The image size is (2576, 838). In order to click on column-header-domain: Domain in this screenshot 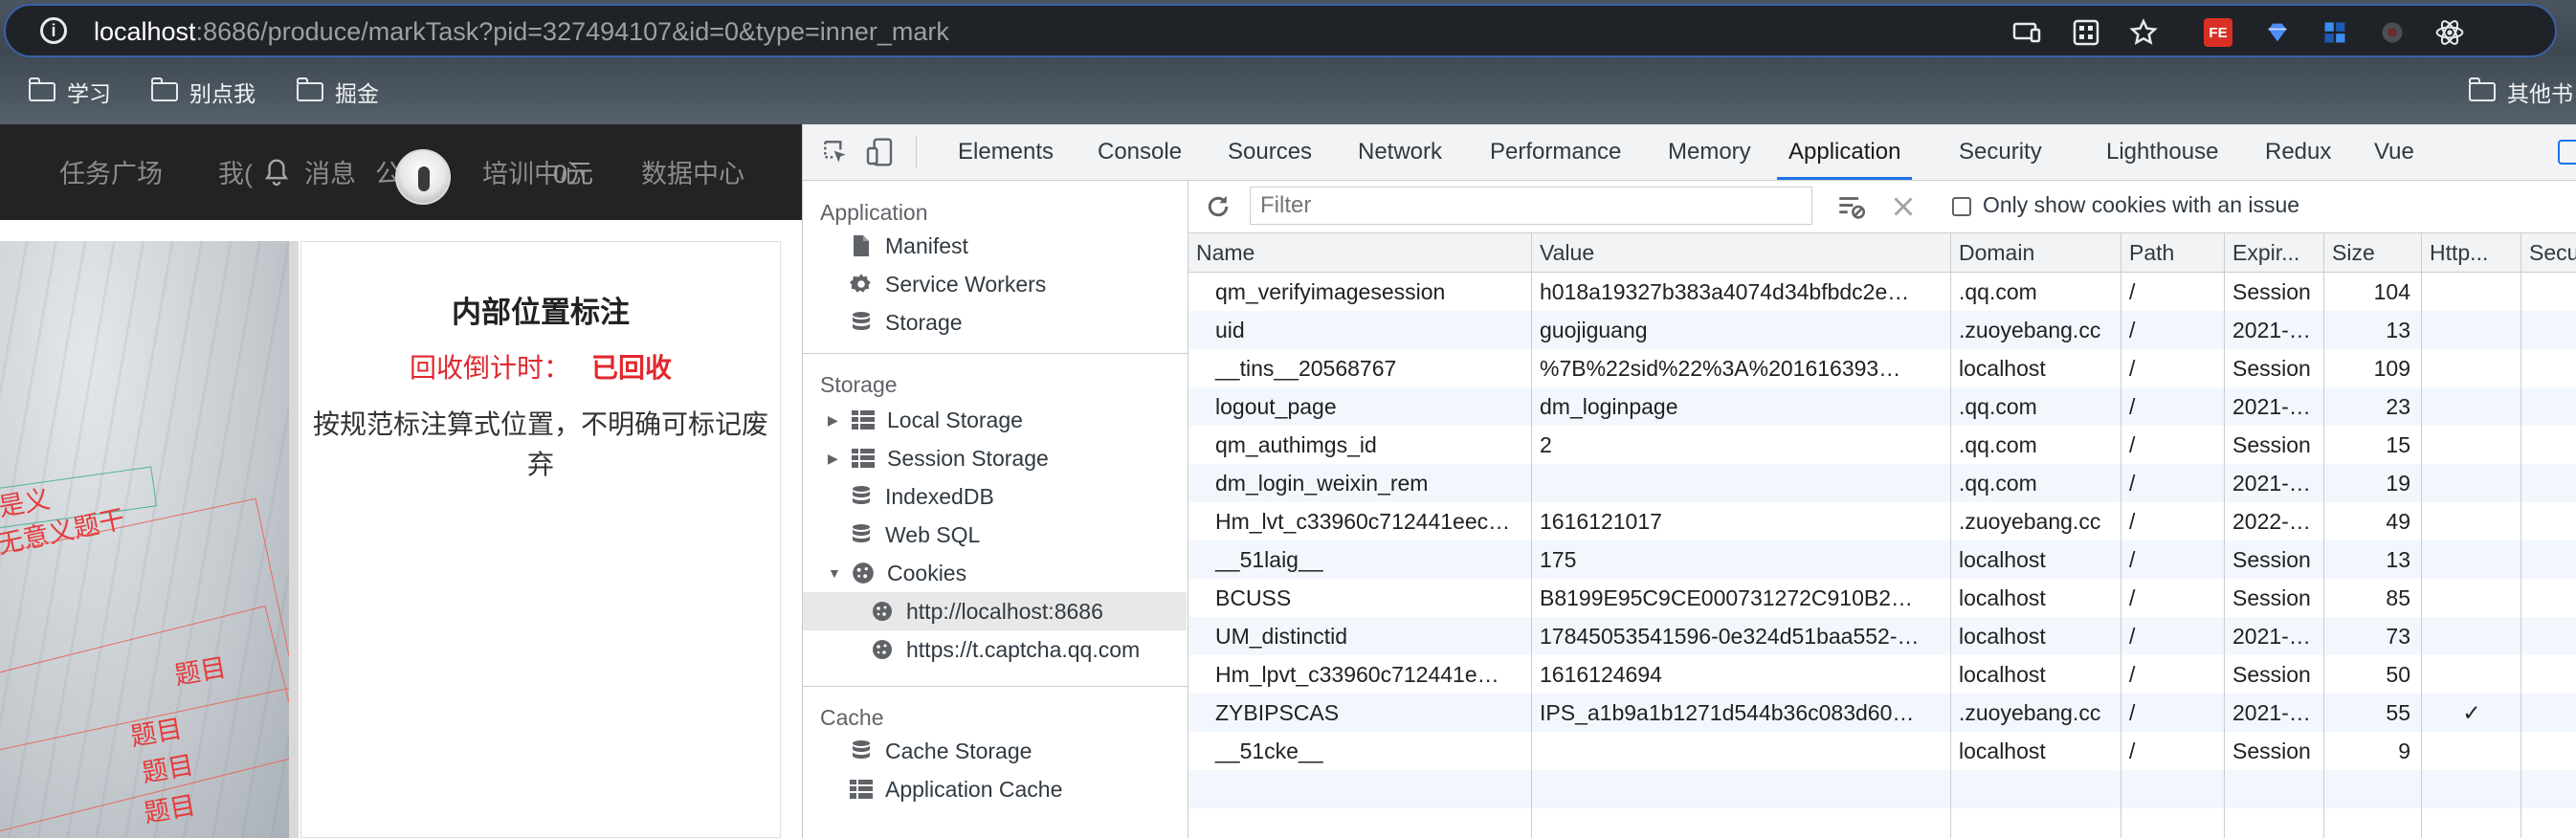, I will do `click(2036, 252)`.